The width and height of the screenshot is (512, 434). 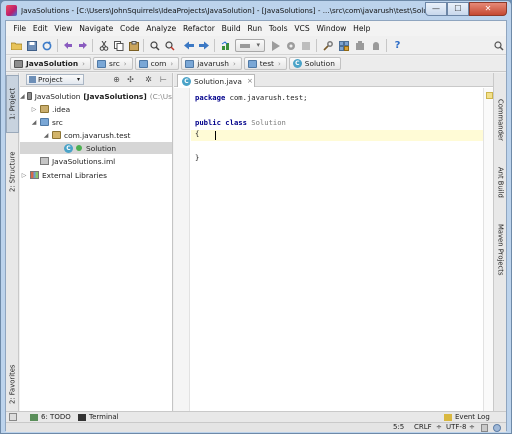 I want to click on menu-code: Code, so click(x=130, y=28).